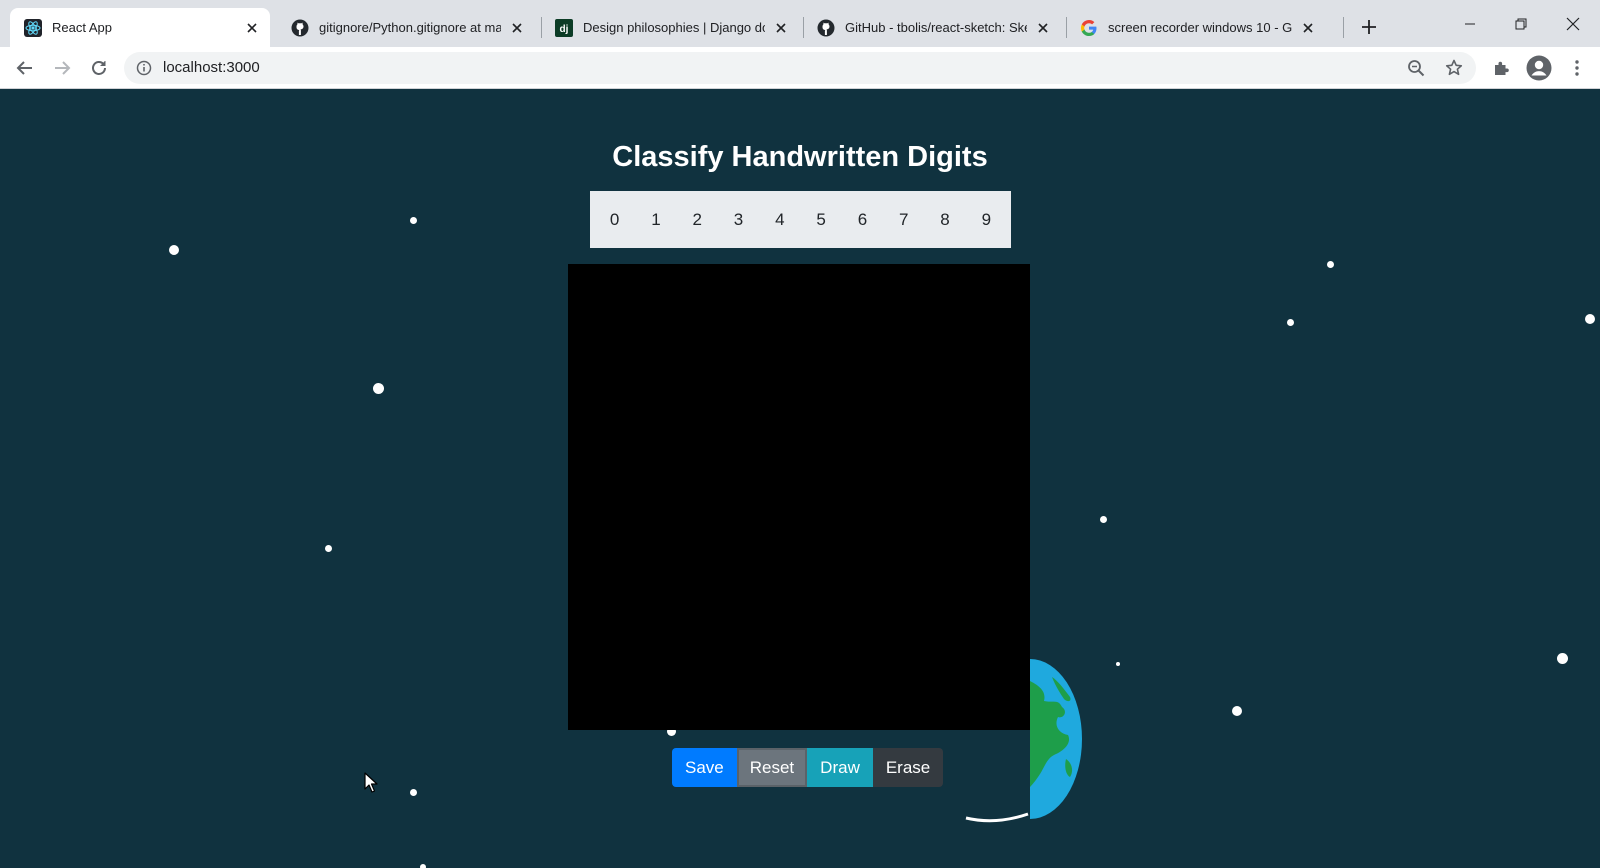 The height and width of the screenshot is (868, 1600). I want to click on tab-gitignore: gitignore/Python.gitignore at mast, so click(406, 27).